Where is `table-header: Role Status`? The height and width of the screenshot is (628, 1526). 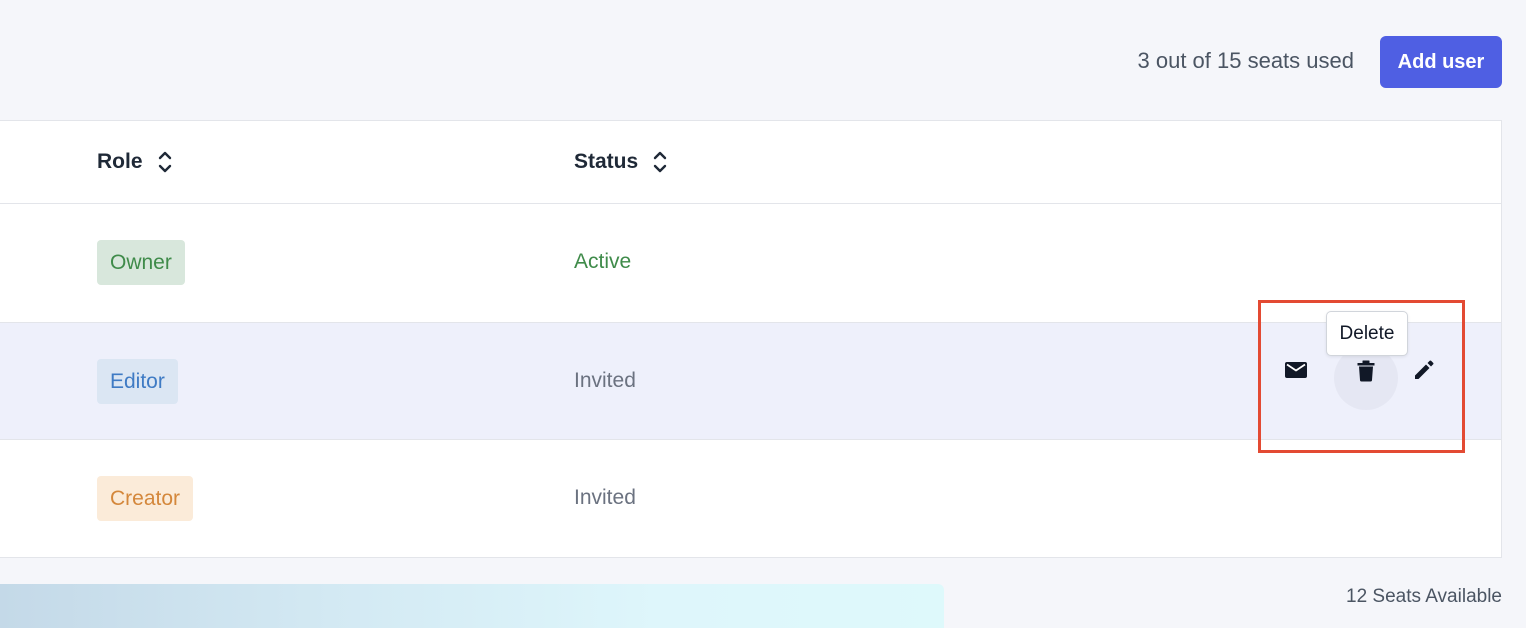 table-header: Role Status is located at coordinates (750, 162).